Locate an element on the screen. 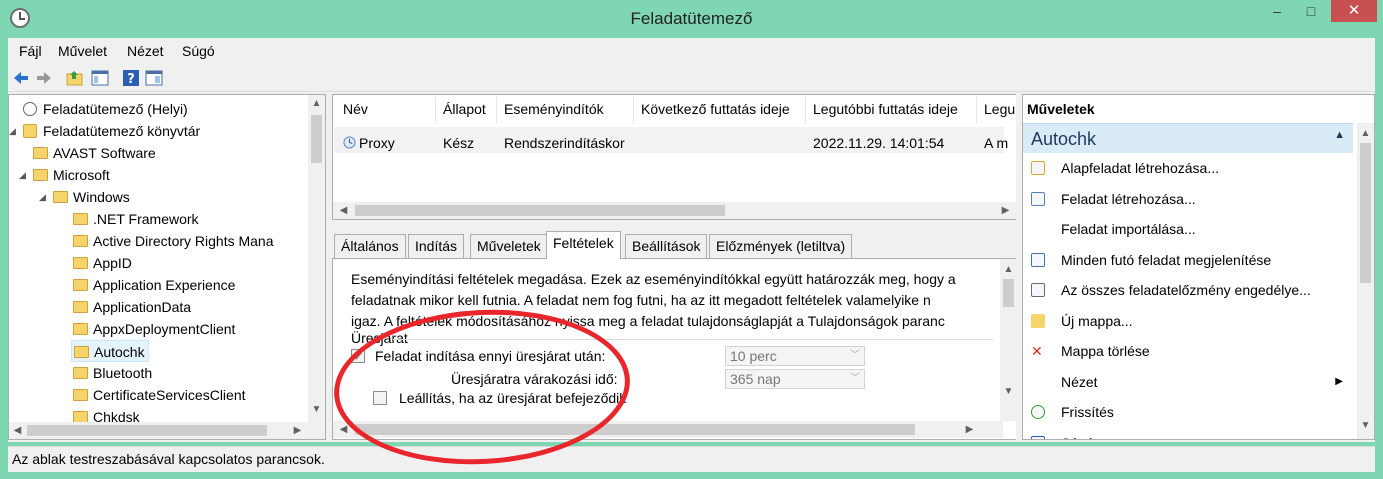 This screenshot has width=1383, height=479. show-hide-action-pane-icon is located at coordinates (154, 78).